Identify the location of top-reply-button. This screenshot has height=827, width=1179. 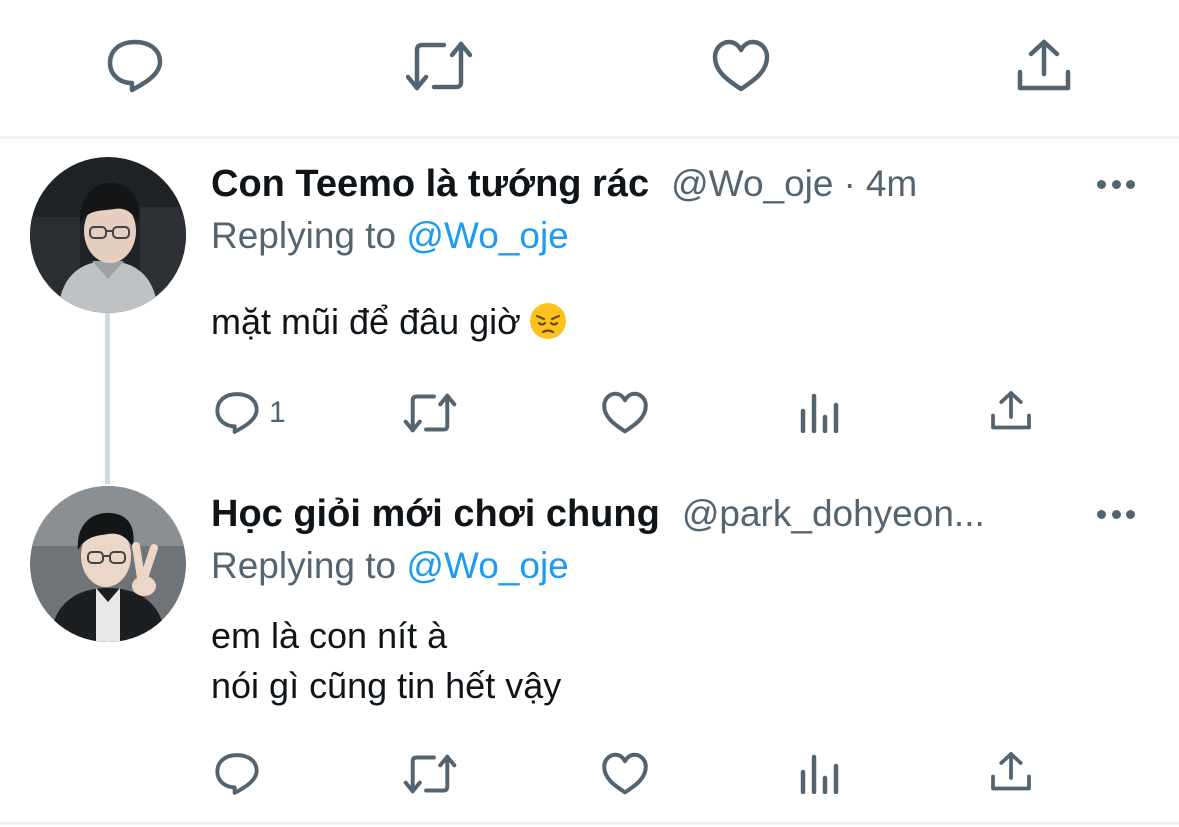
(135, 66).